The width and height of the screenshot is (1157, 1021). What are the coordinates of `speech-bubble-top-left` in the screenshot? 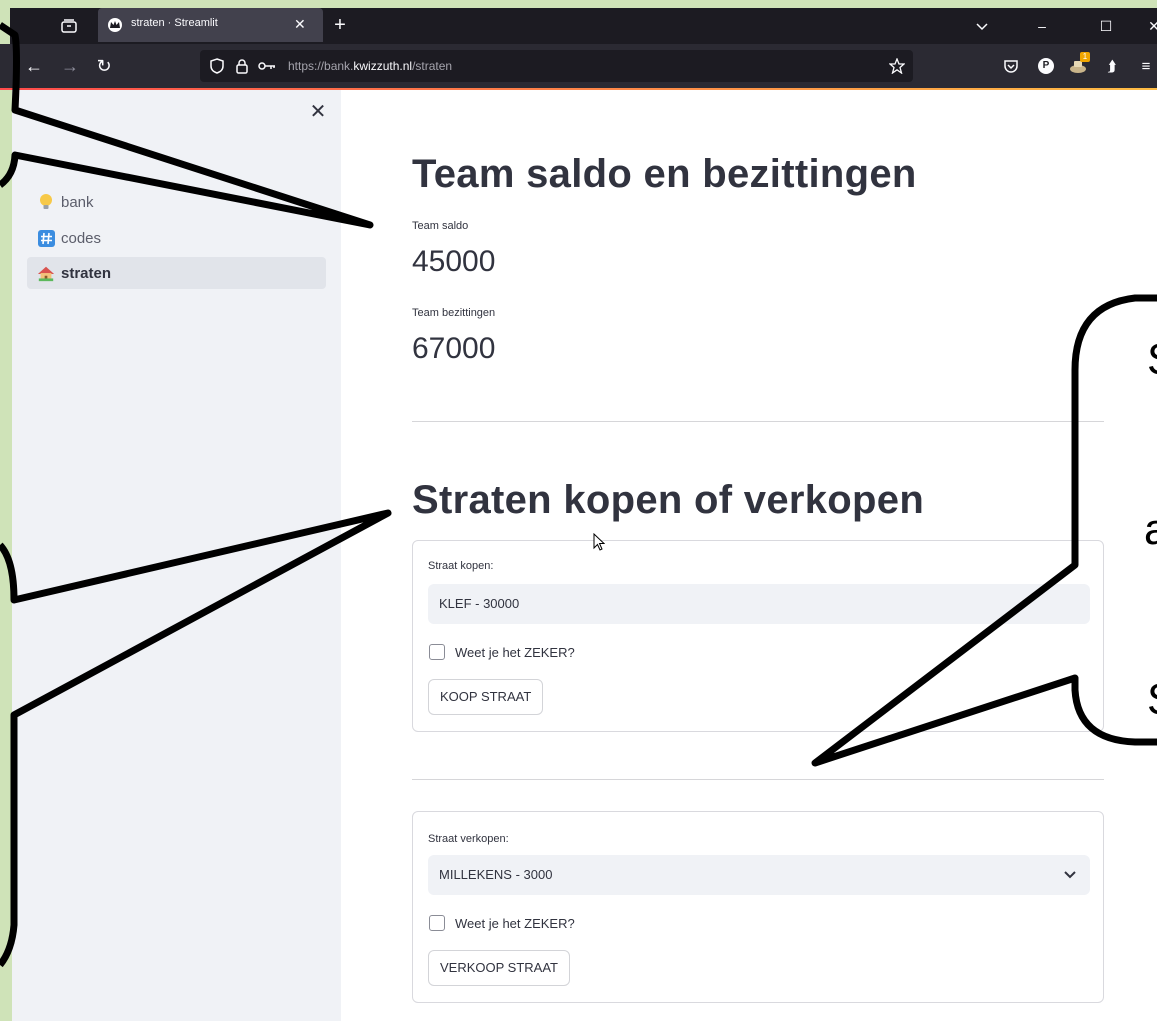 It's located at (187, 125).